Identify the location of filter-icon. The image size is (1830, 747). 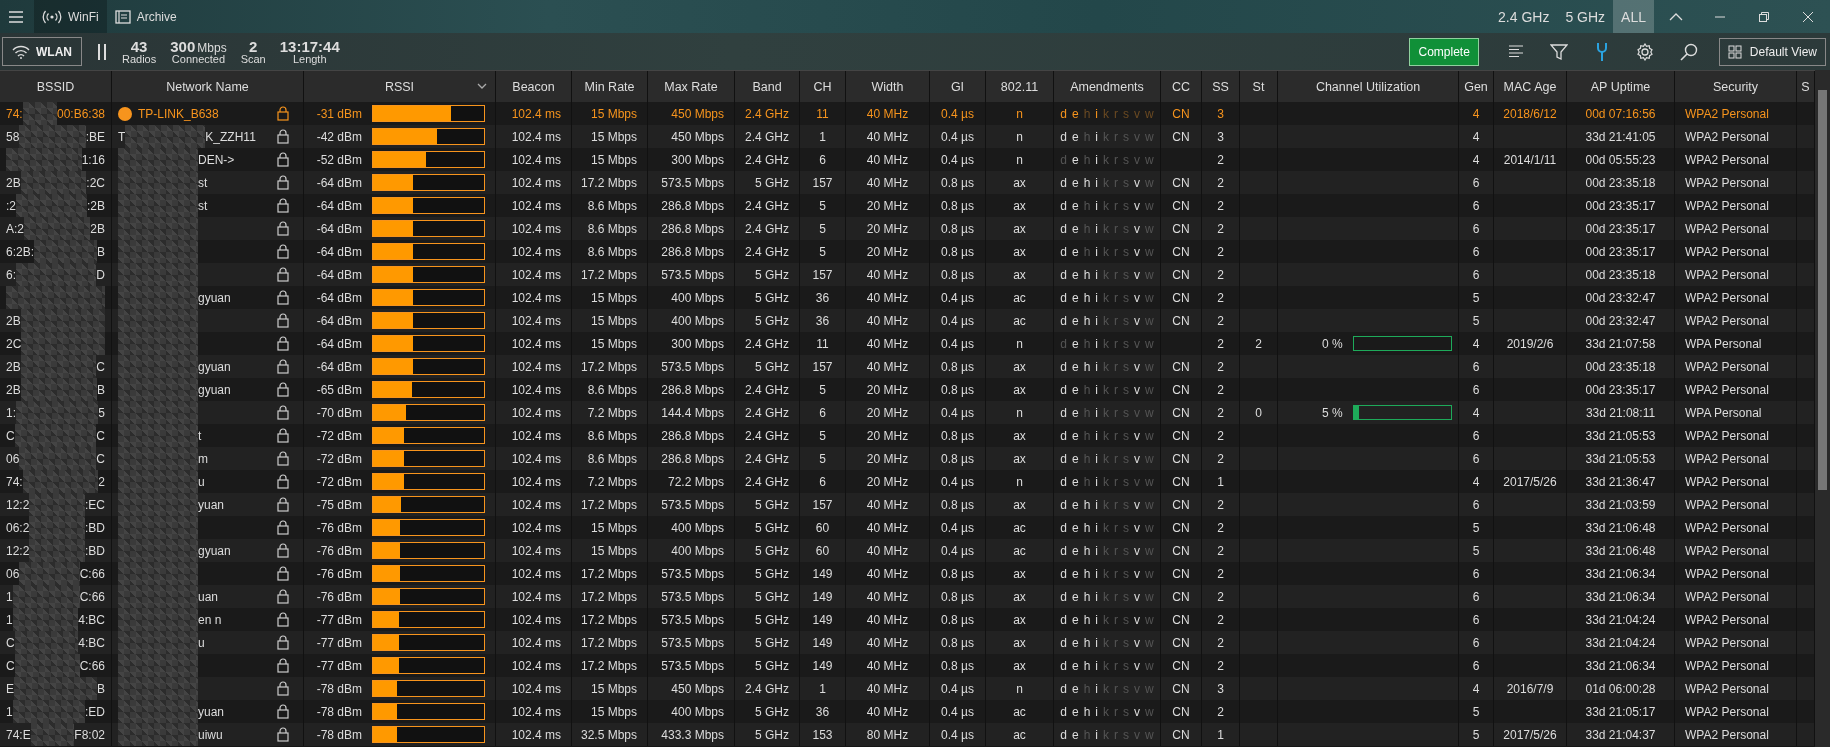
(1558, 51).